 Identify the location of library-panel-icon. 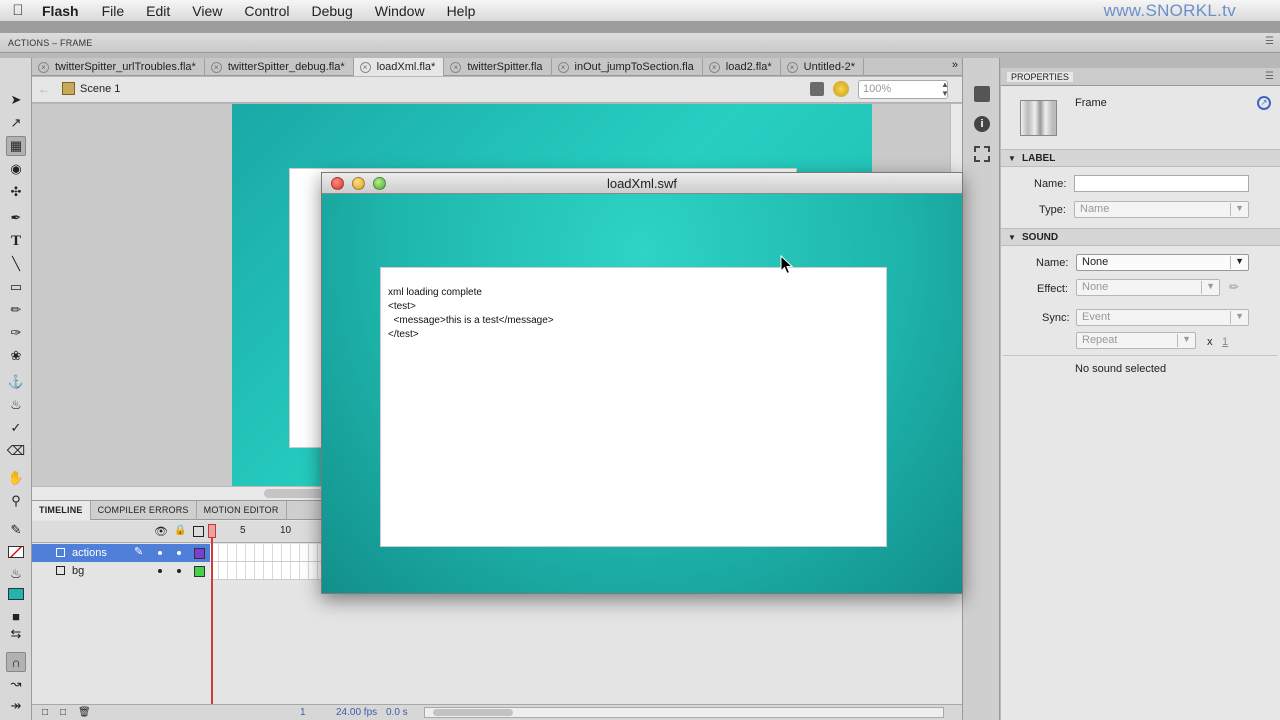
(982, 94).